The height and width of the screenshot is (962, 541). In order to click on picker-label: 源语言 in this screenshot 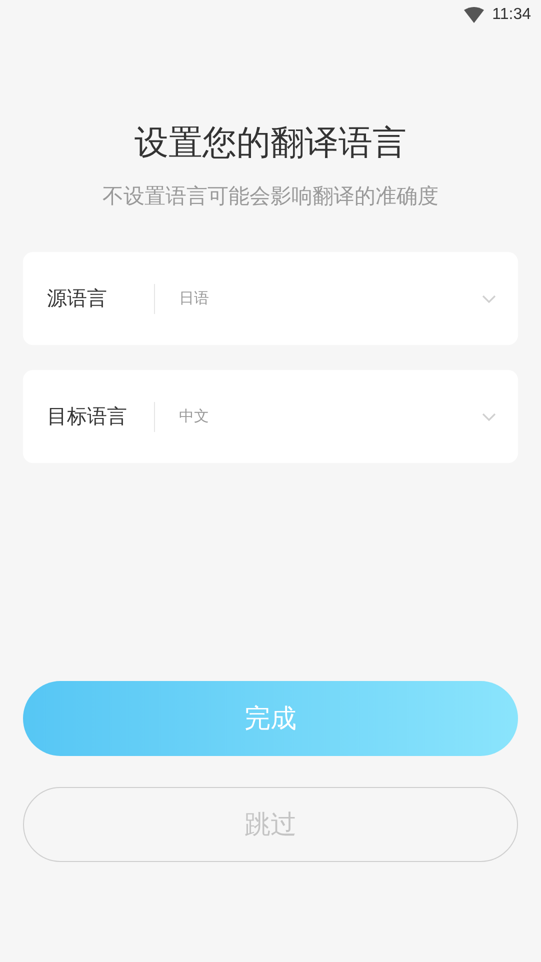, I will do `click(77, 298)`.